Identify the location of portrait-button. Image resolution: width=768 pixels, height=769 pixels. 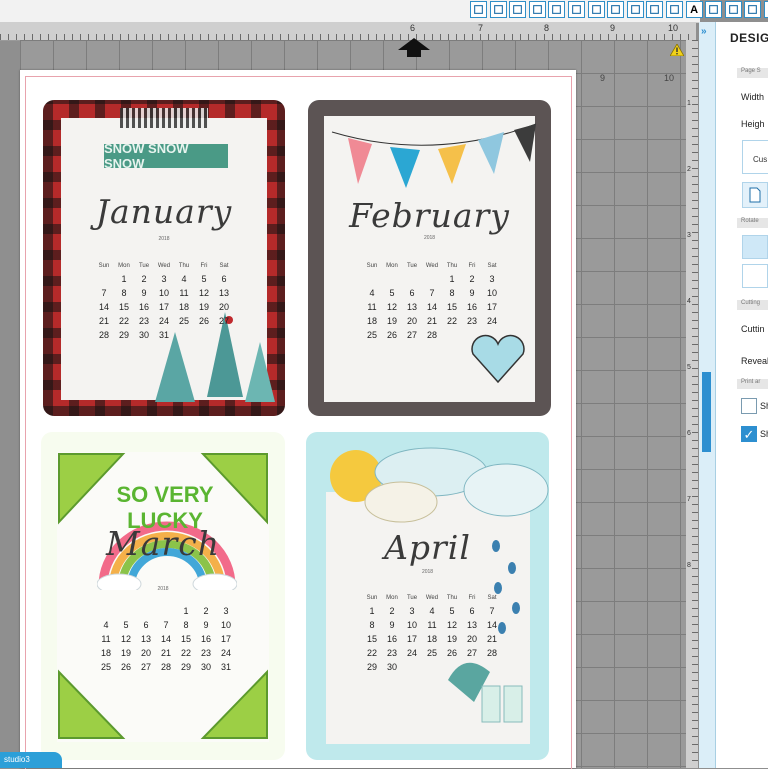
(755, 195).